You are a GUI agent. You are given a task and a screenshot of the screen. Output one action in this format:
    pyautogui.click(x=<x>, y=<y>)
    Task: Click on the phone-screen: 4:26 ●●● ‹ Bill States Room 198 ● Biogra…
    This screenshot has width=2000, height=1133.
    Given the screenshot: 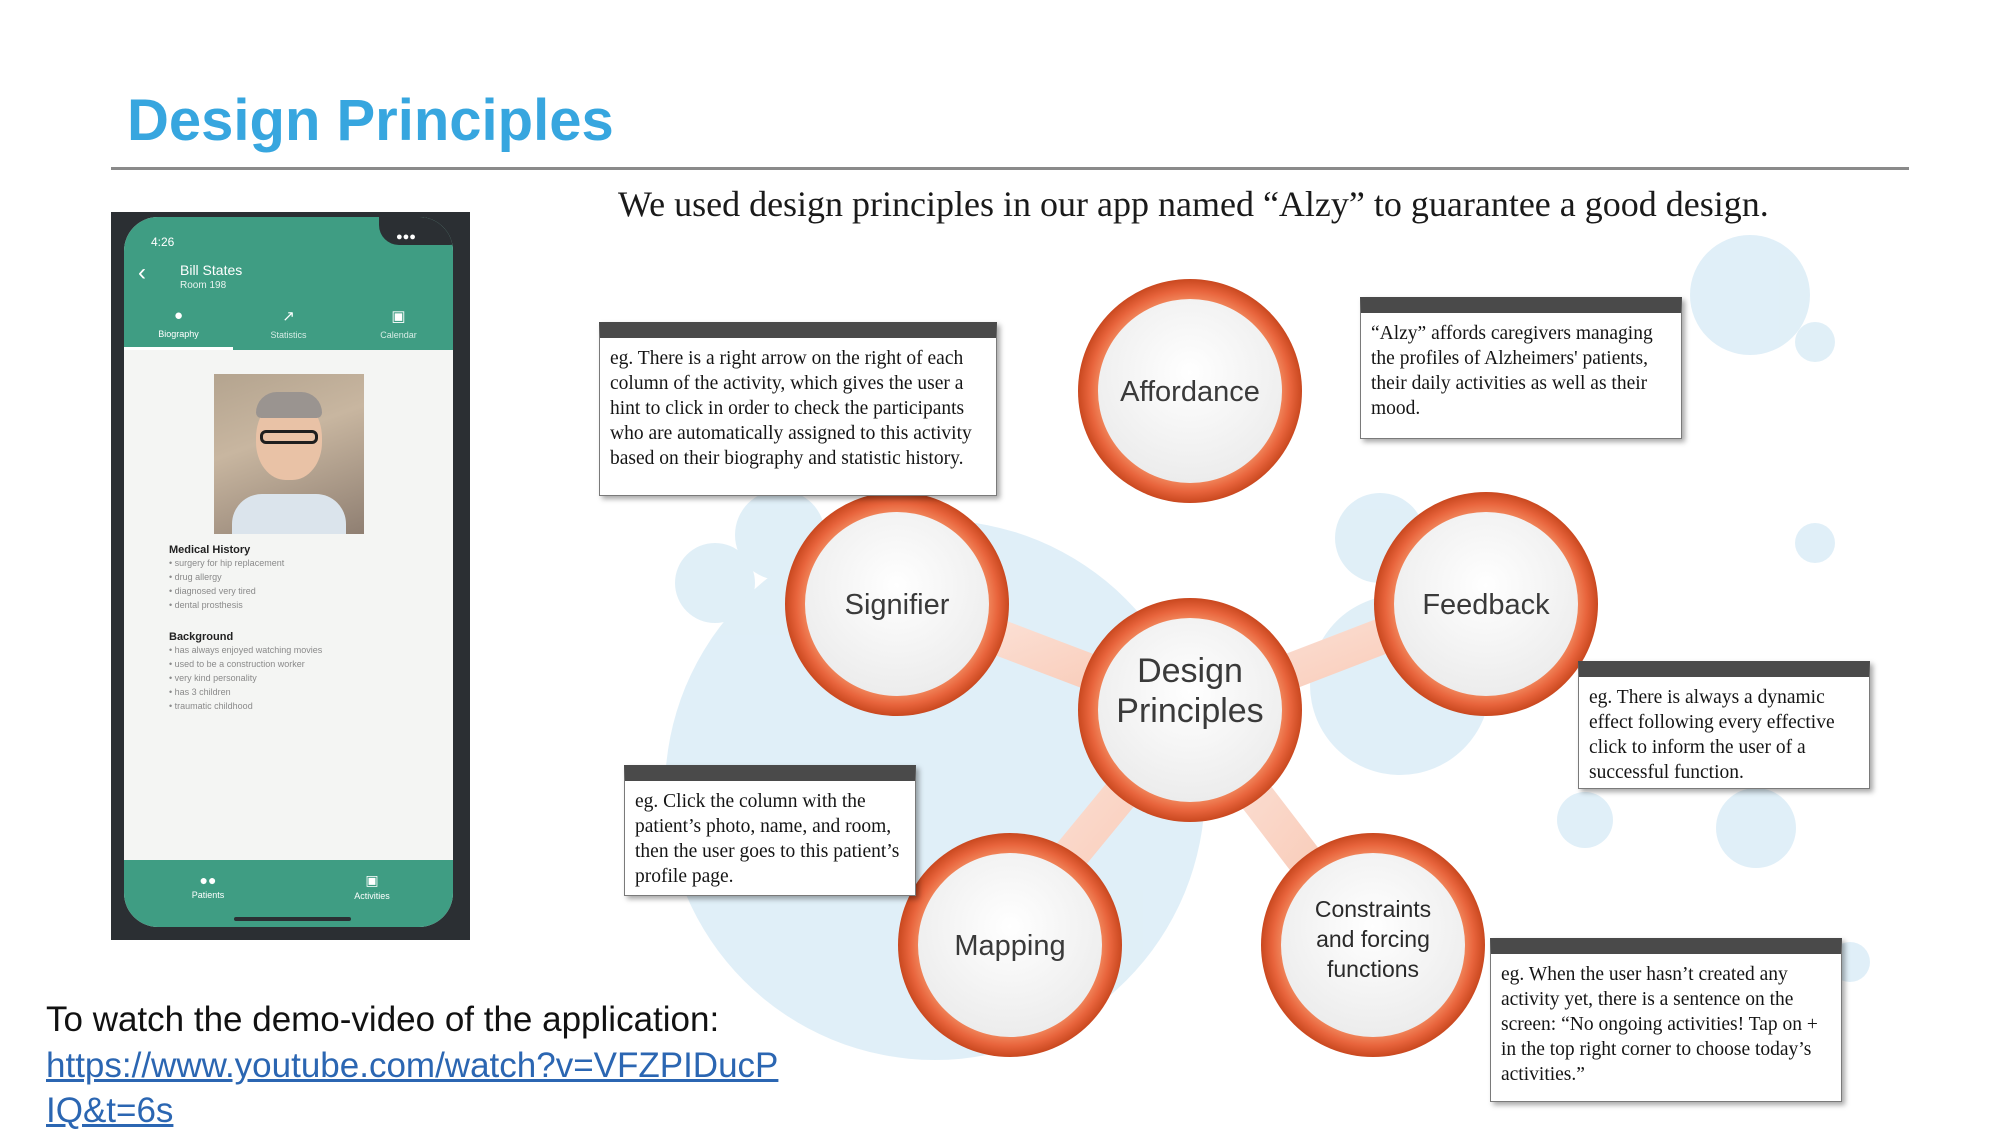 What is the action you would take?
    pyautogui.click(x=288, y=572)
    